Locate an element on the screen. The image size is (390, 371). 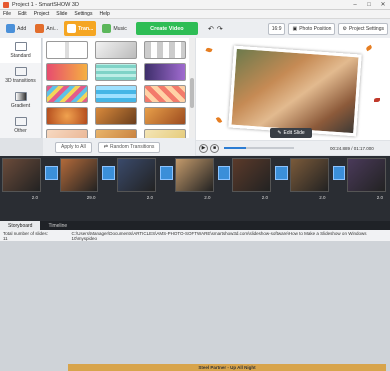
photo-icon: ▣ is located at coordinates (295, 28).